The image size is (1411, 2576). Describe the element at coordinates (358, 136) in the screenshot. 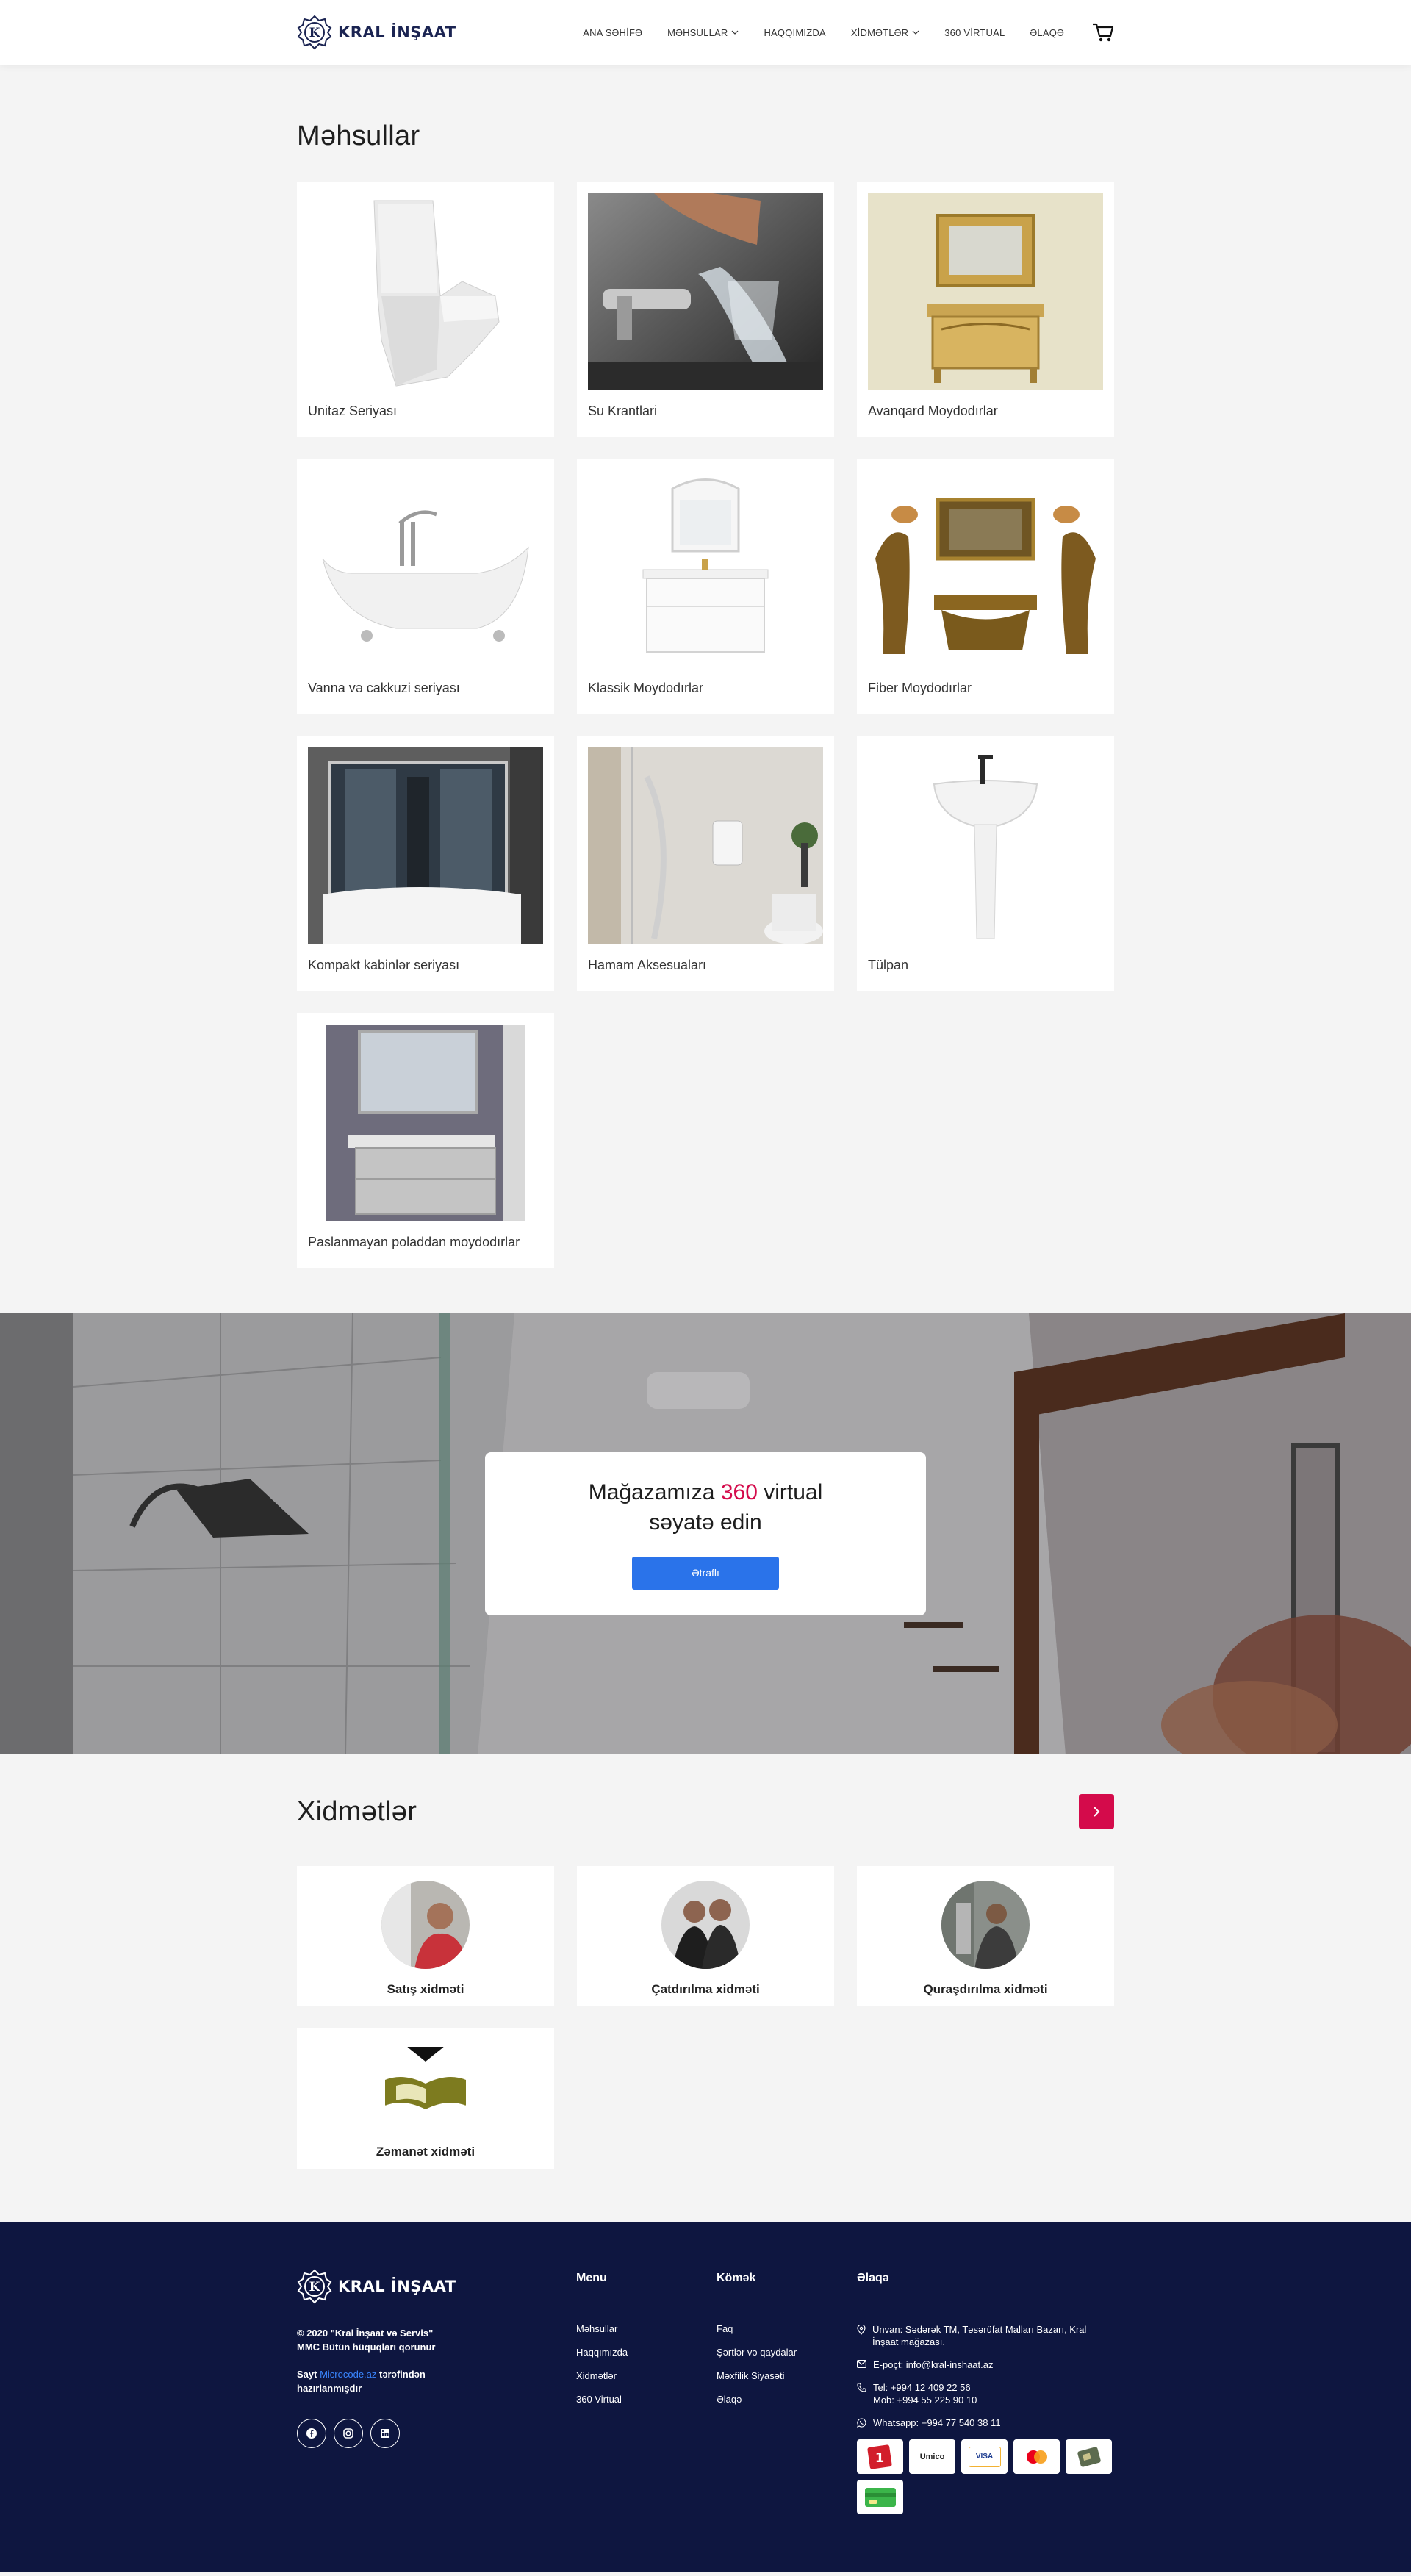

I see `products-title: Məhsullar` at that location.